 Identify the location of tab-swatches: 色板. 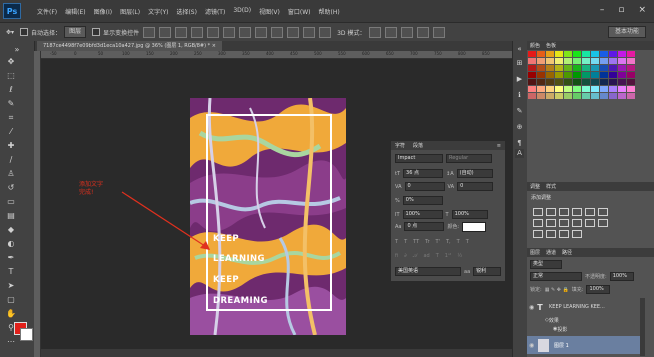
(551, 45).